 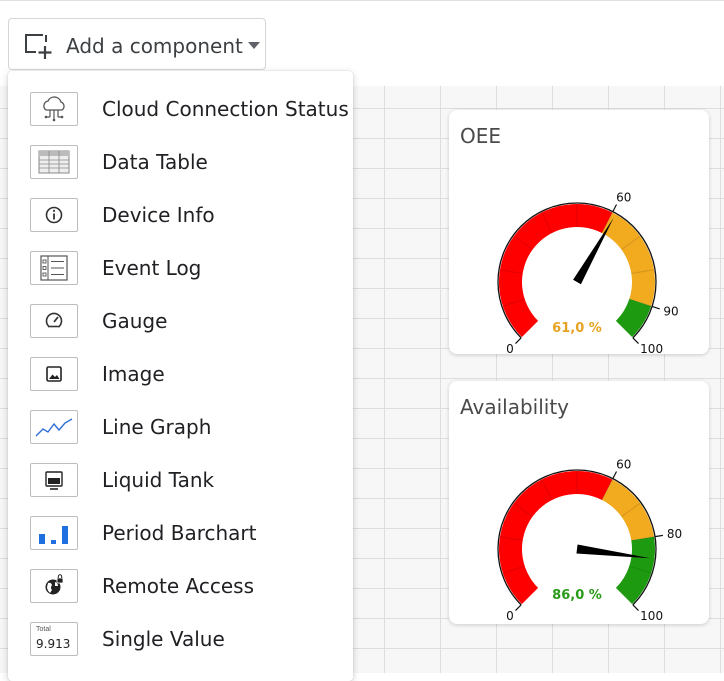 What do you see at coordinates (54, 427) in the screenshot?
I see `line-graph-icon` at bounding box center [54, 427].